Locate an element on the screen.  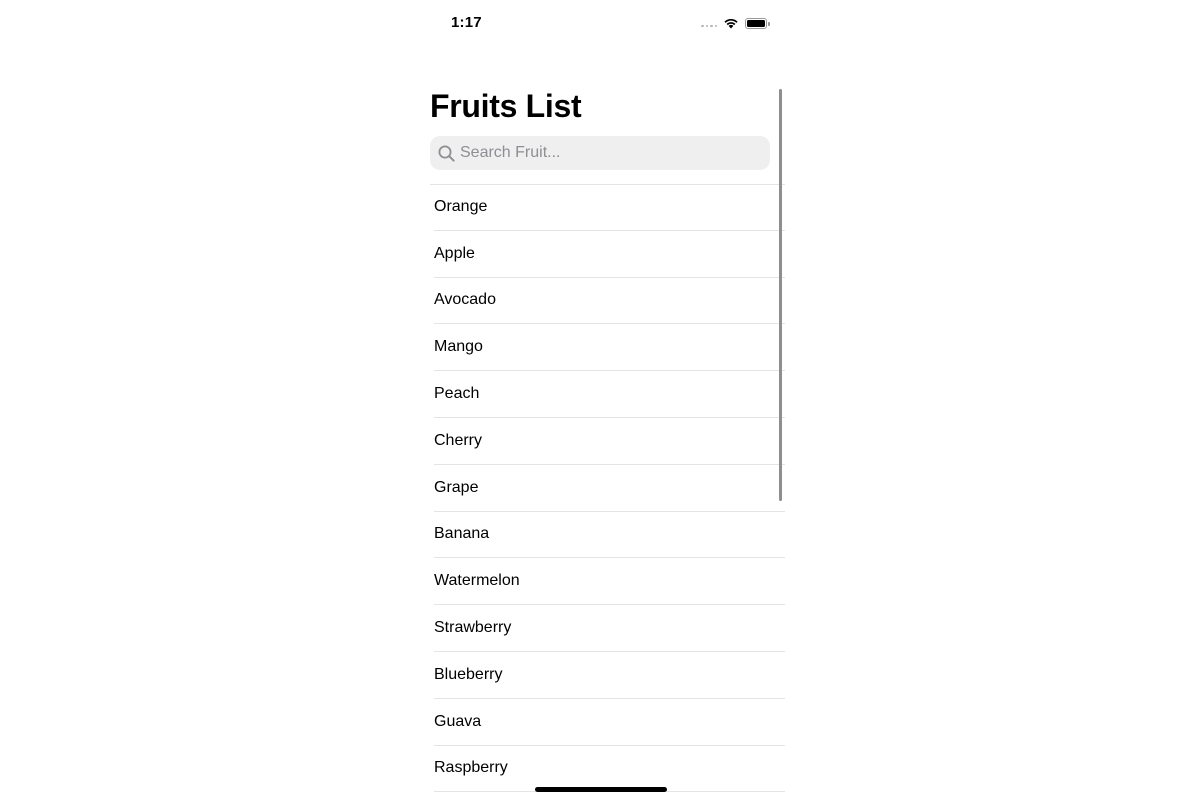
search-icon is located at coordinates (446, 153).